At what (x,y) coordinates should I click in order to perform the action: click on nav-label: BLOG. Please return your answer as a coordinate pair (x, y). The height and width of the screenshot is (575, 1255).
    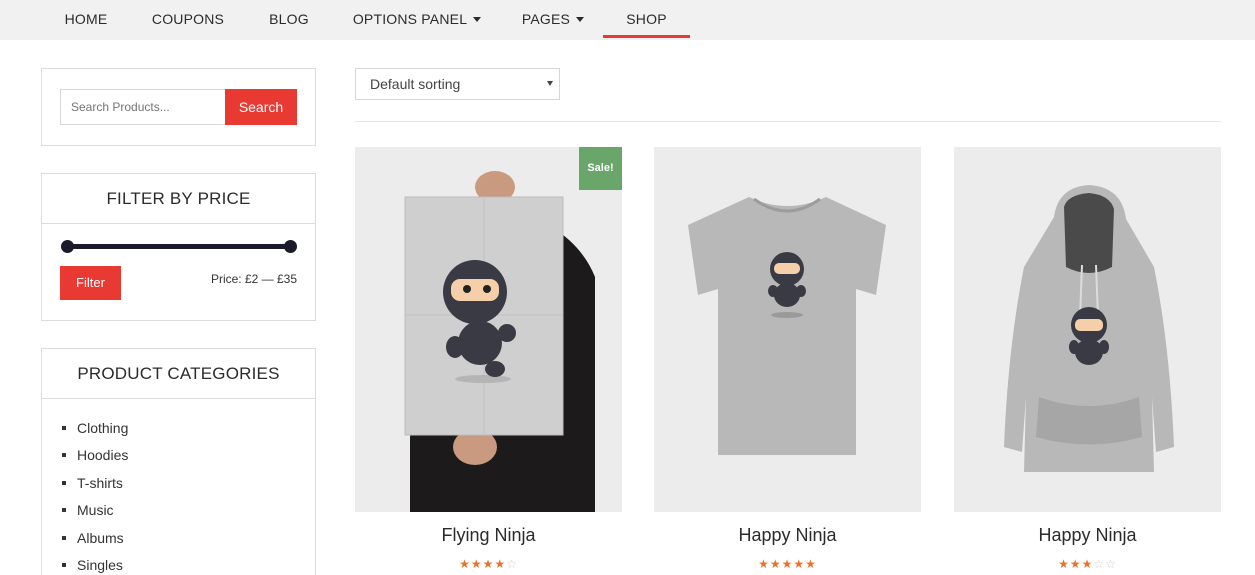
    Looking at the image, I should click on (289, 19).